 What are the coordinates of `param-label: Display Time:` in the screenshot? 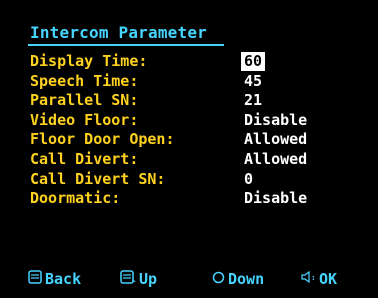 It's located at (89, 61).